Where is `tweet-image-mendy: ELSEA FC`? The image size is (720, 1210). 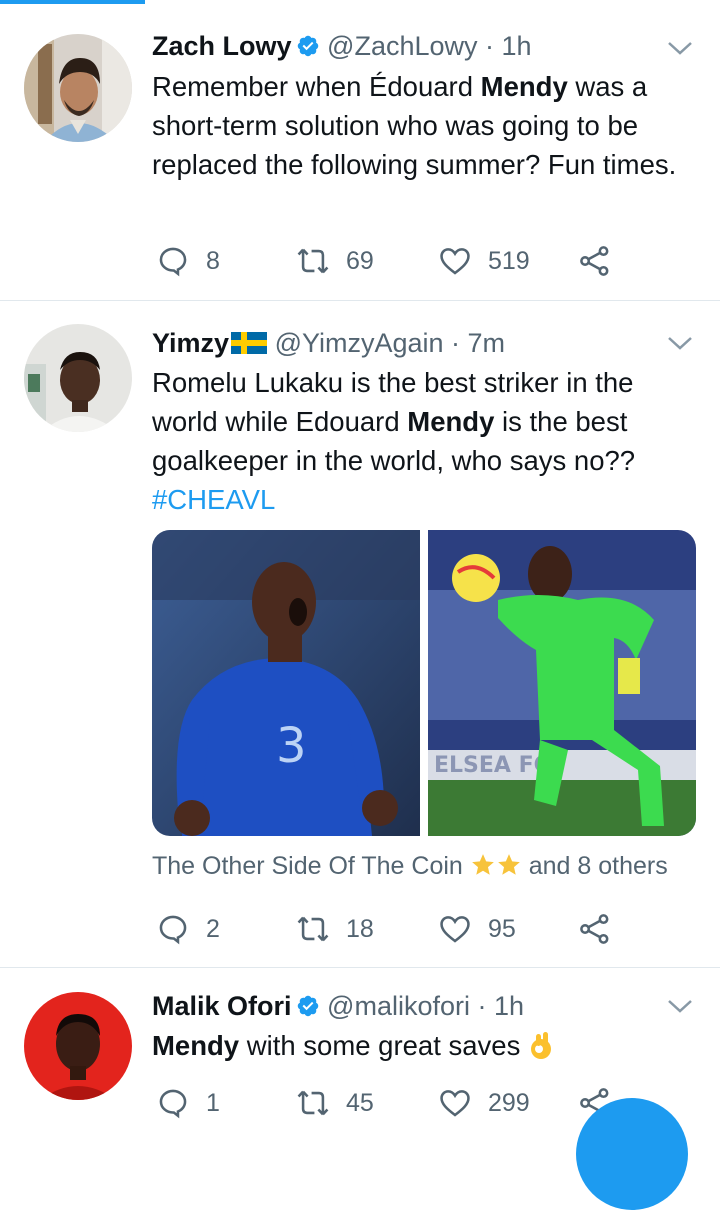 tweet-image-mendy: ELSEA FC is located at coordinates (562, 683).